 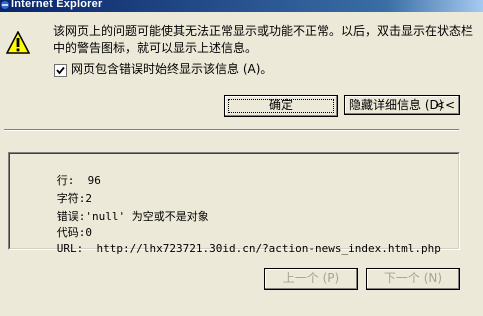 I want to click on error-value: 'null' 为空或不是对象, so click(x=147, y=216).